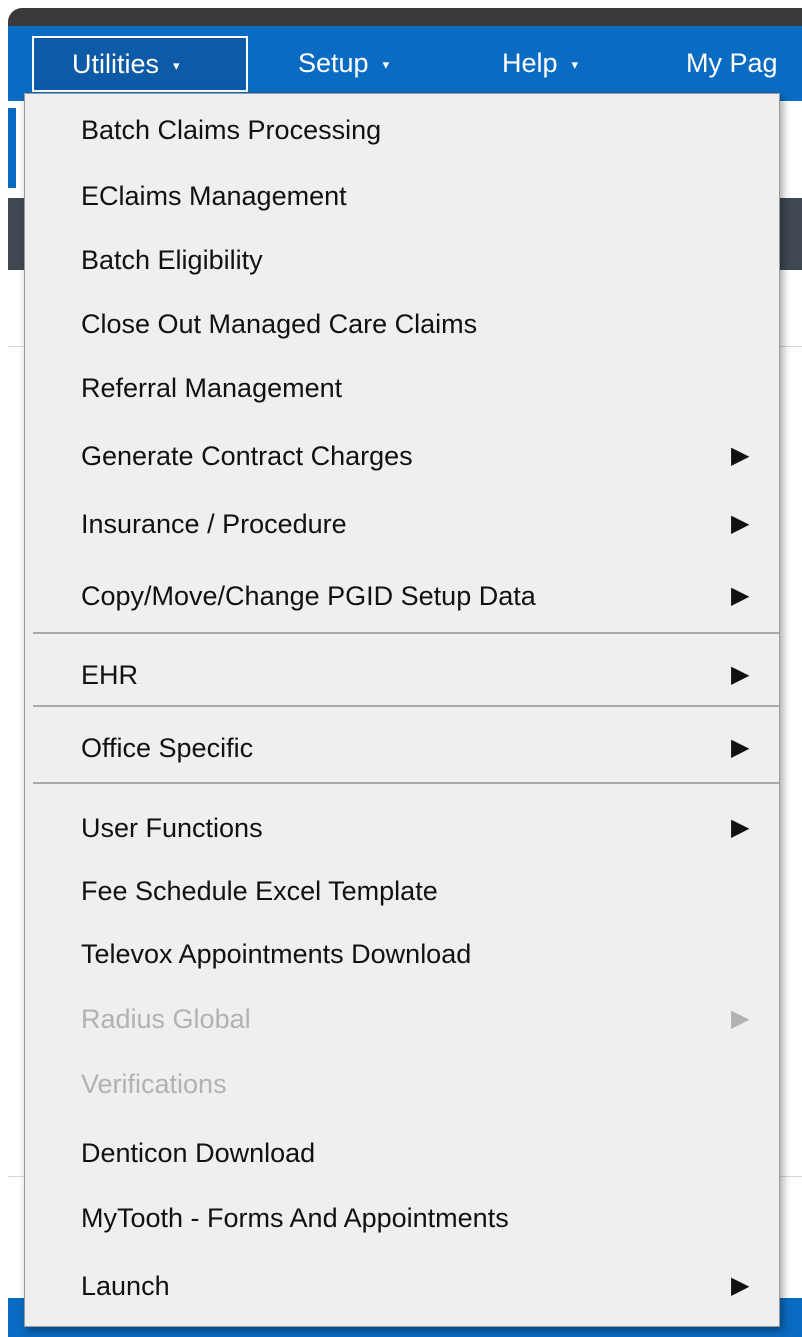 The height and width of the screenshot is (1337, 802). I want to click on menu-item-fee-schedule-excel-template: Fee Schedule Excel Template, so click(402, 891).